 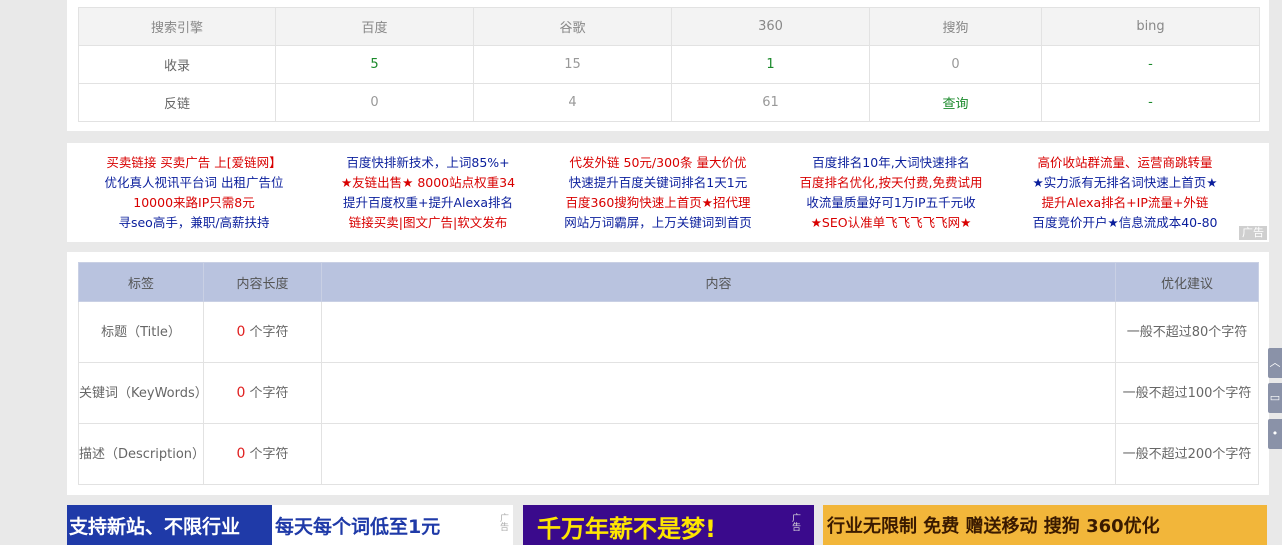 I want to click on stats-header-360: 360, so click(x=770, y=26).